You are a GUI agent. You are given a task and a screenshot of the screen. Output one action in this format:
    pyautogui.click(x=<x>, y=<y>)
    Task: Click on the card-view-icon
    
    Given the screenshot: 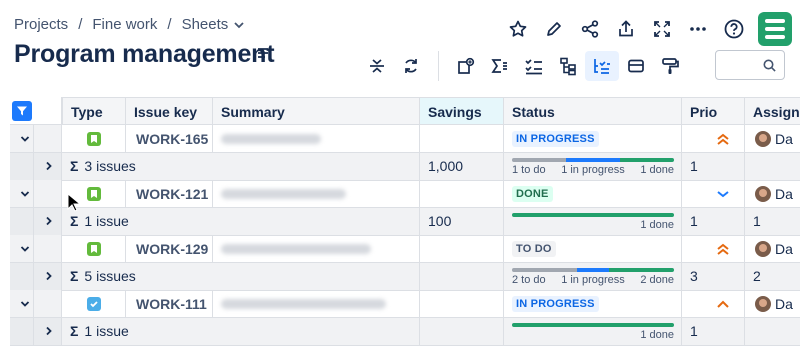 What is the action you would take?
    pyautogui.click(x=636, y=66)
    